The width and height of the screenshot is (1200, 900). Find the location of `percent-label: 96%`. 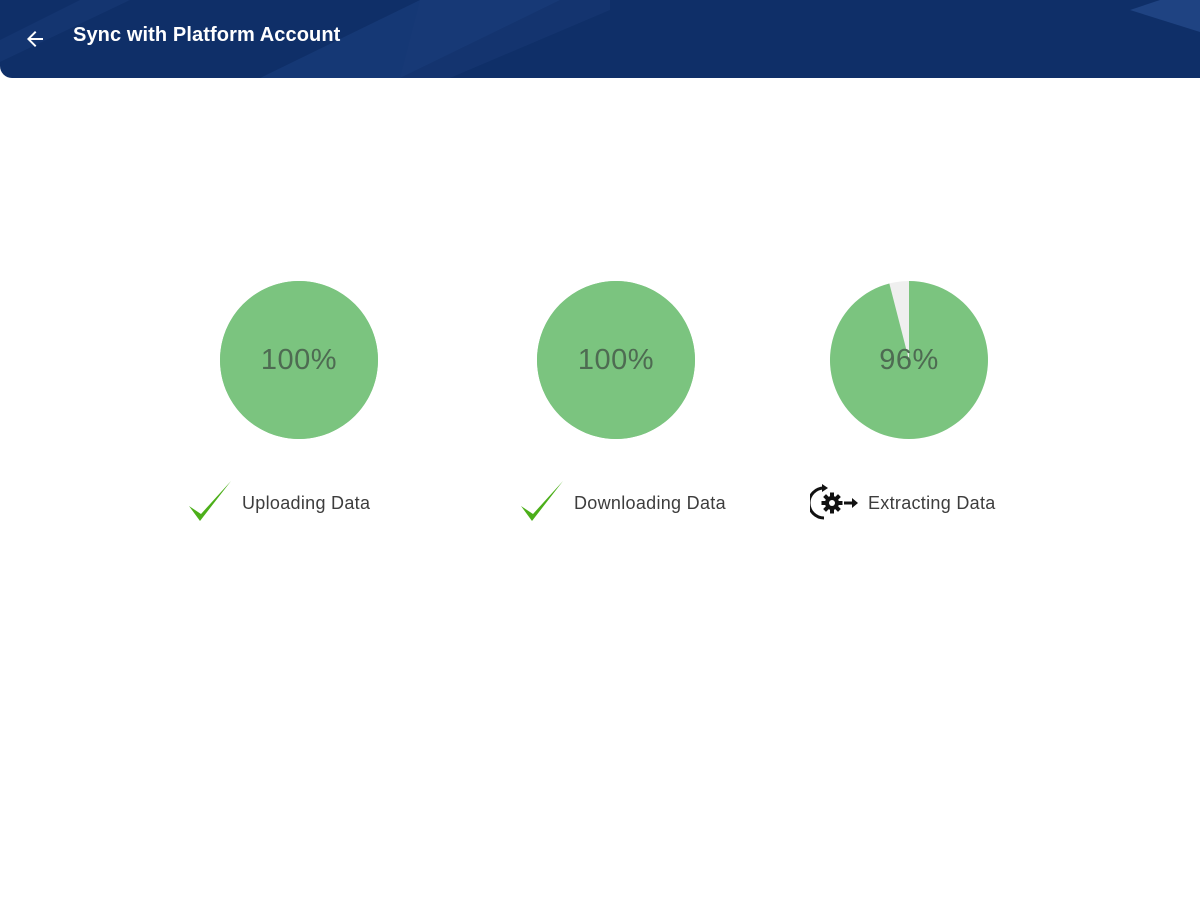

percent-label: 96% is located at coordinates (909, 359).